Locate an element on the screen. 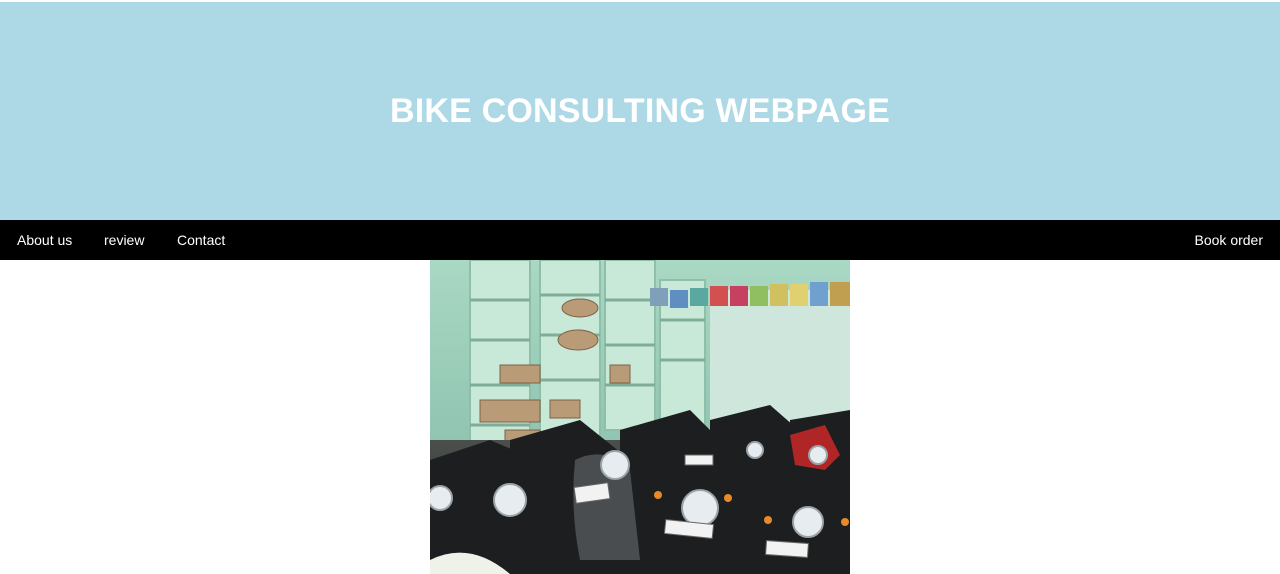  page-title: BIKE CONSULTING WEBPAGE is located at coordinates (640, 110).